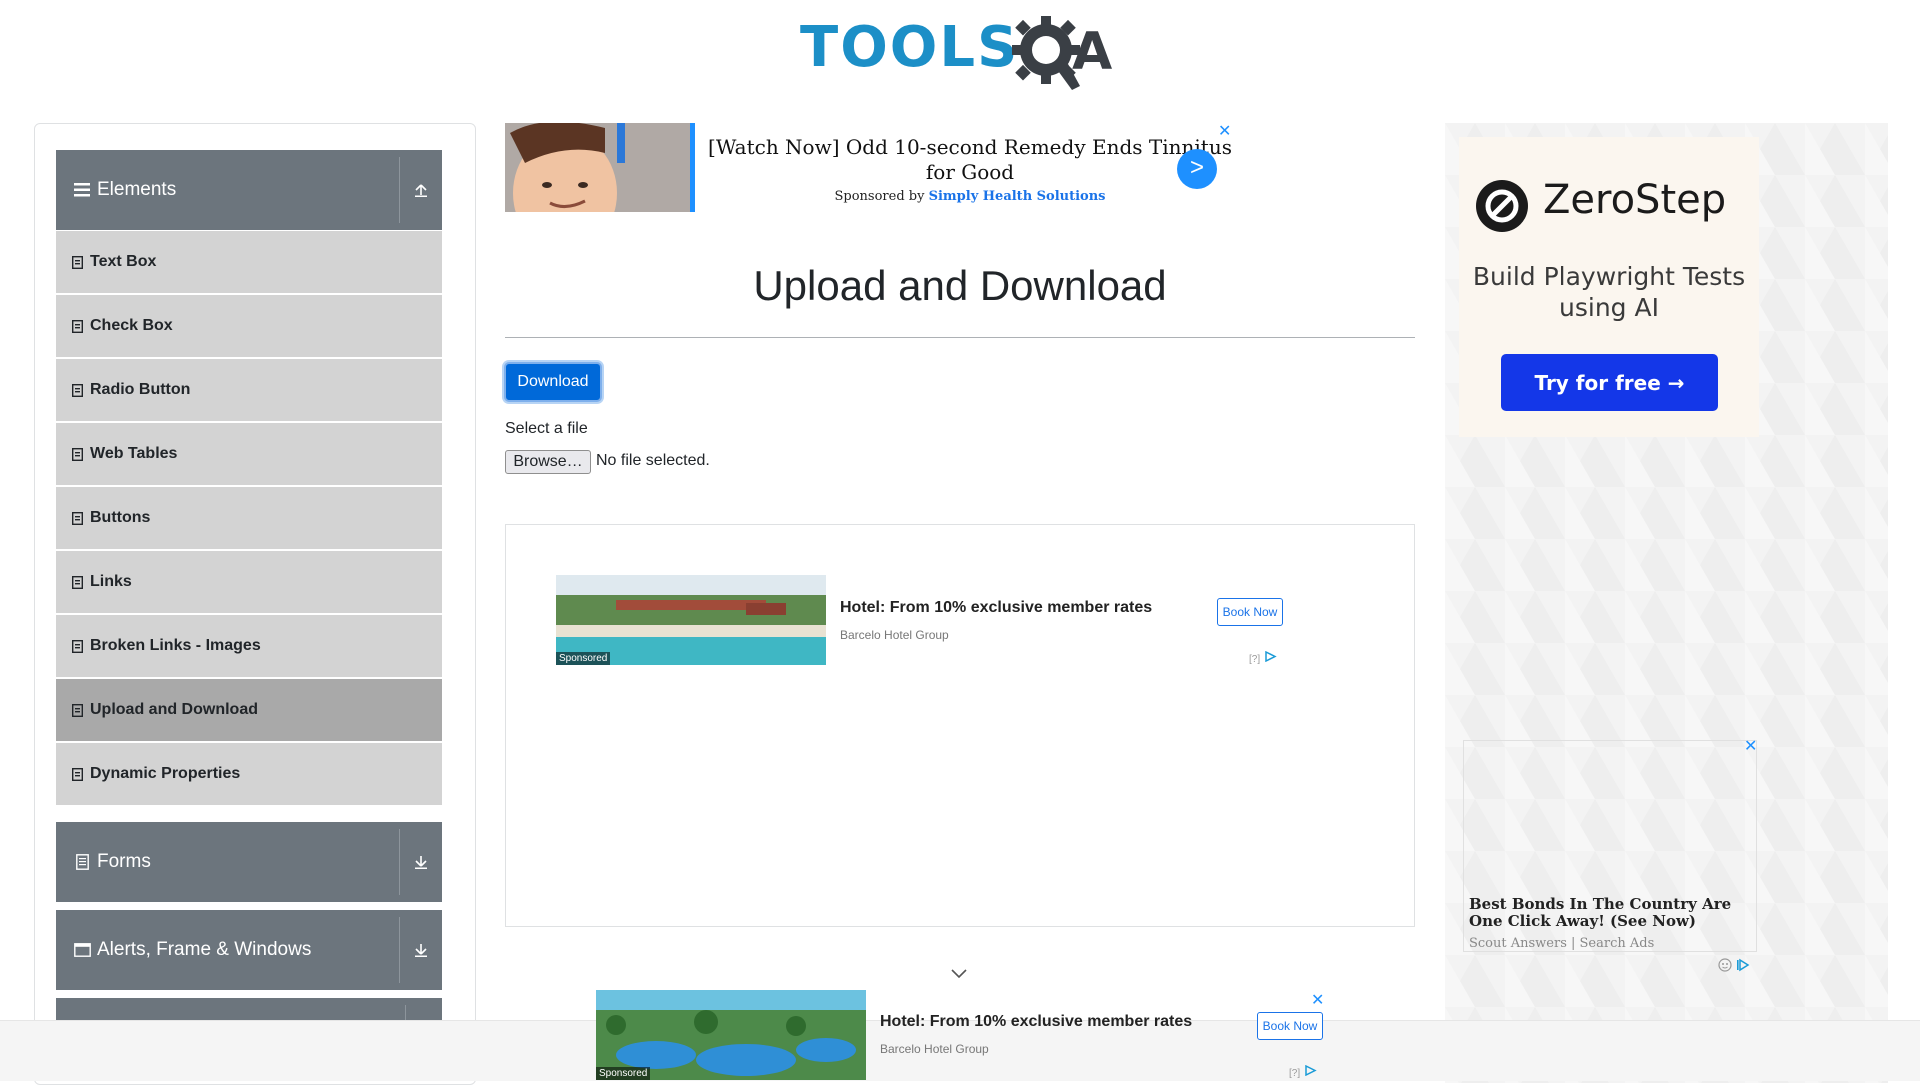 The height and width of the screenshot is (1085, 1920). Describe the element at coordinates (1092, 52) in the screenshot. I see `logo-a-text: A` at that location.